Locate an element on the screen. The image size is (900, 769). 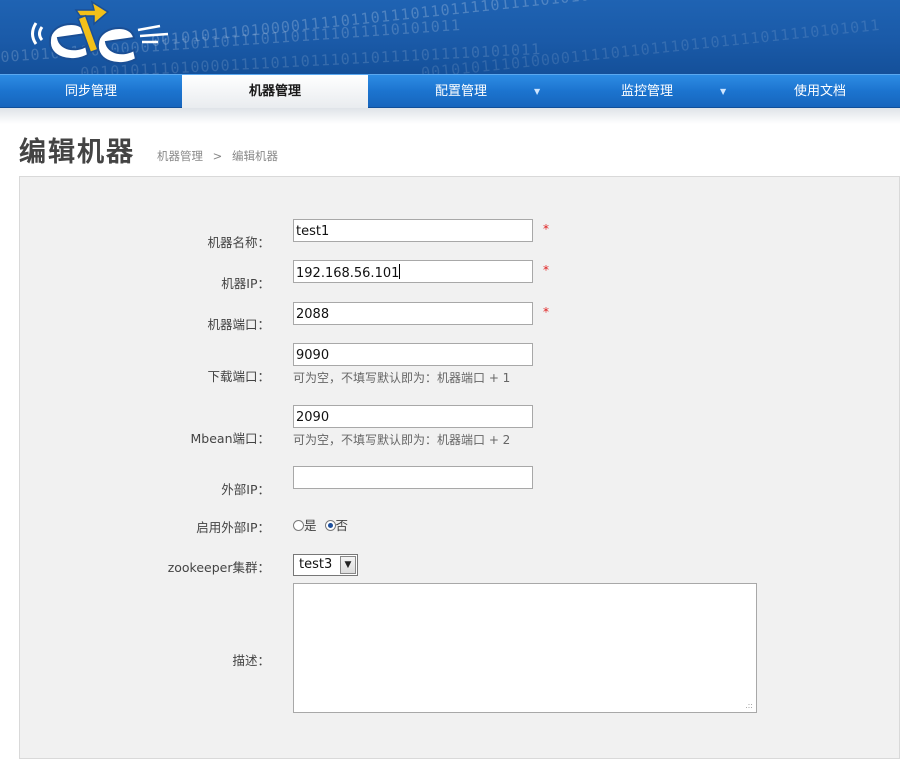
zookeeper-cluster-value: test3 is located at coordinates (316, 564).